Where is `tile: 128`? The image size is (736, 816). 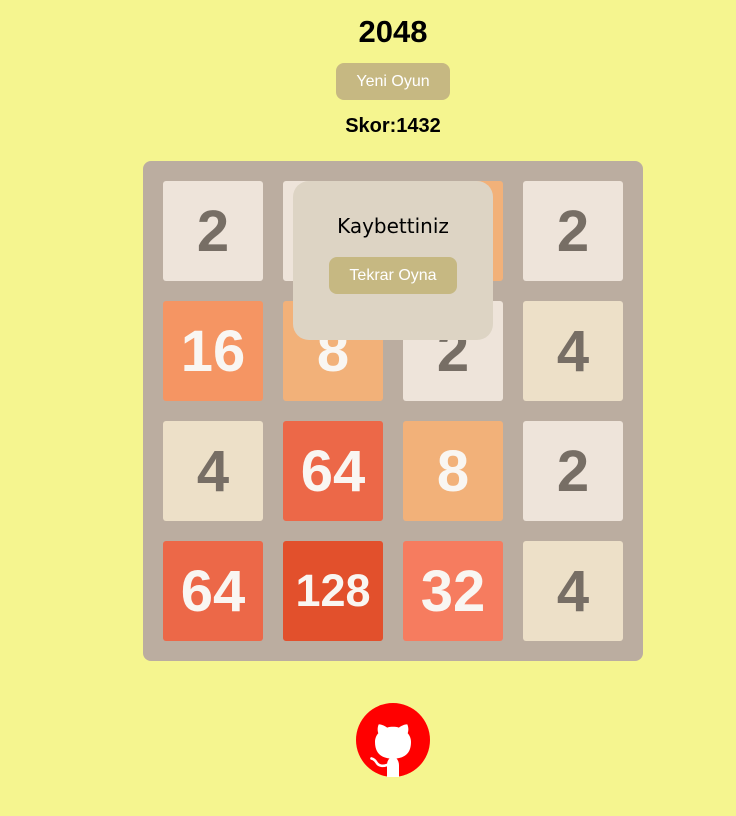
tile: 128 is located at coordinates (333, 591).